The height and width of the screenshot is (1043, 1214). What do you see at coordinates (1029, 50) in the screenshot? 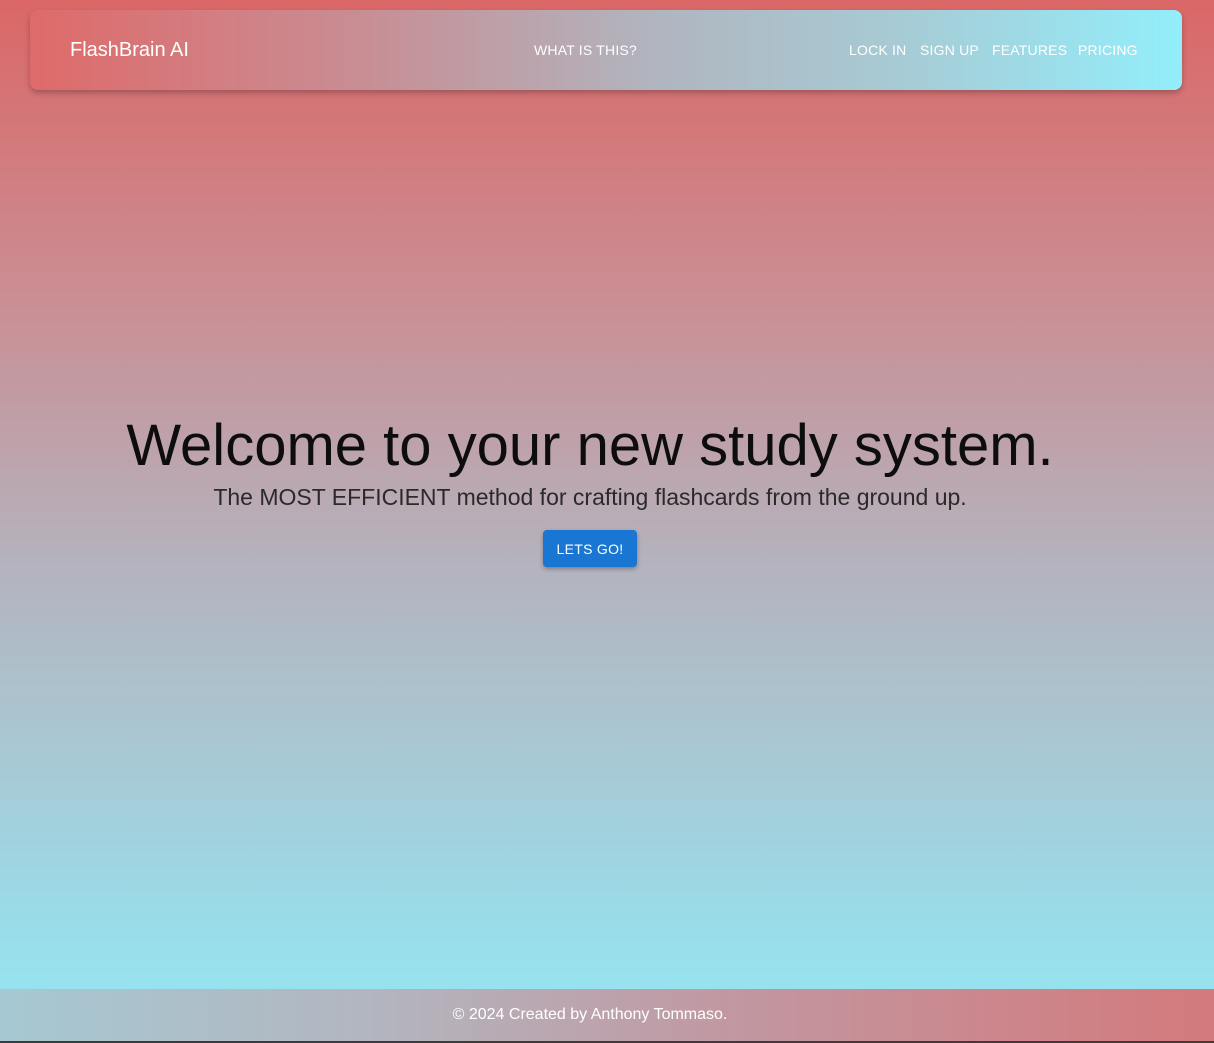
I see `nav-link-features: FEATURES` at bounding box center [1029, 50].